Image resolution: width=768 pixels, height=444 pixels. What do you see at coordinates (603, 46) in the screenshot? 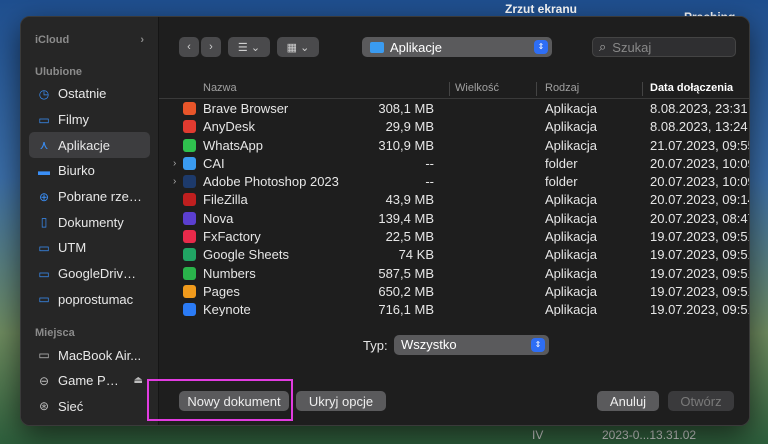
I see `search-icon: ⌕` at bounding box center [603, 46].